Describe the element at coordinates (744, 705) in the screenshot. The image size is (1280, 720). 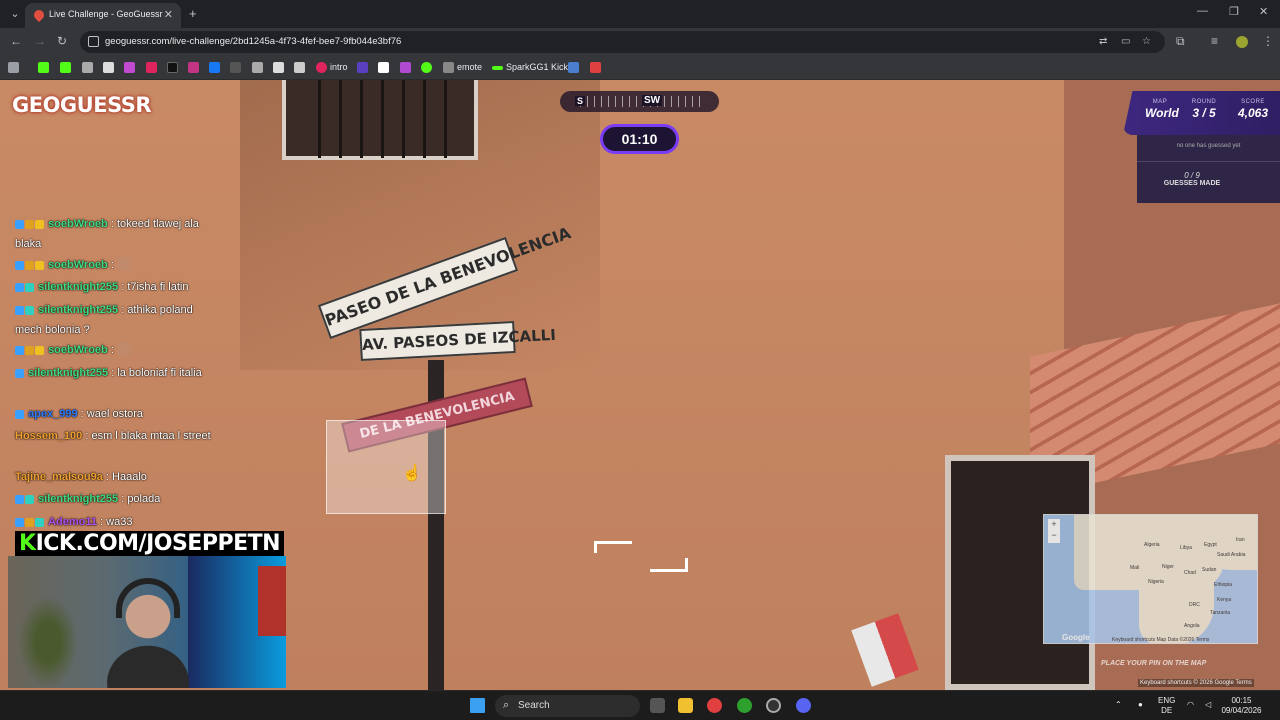
I see `xbox-icon` at that location.